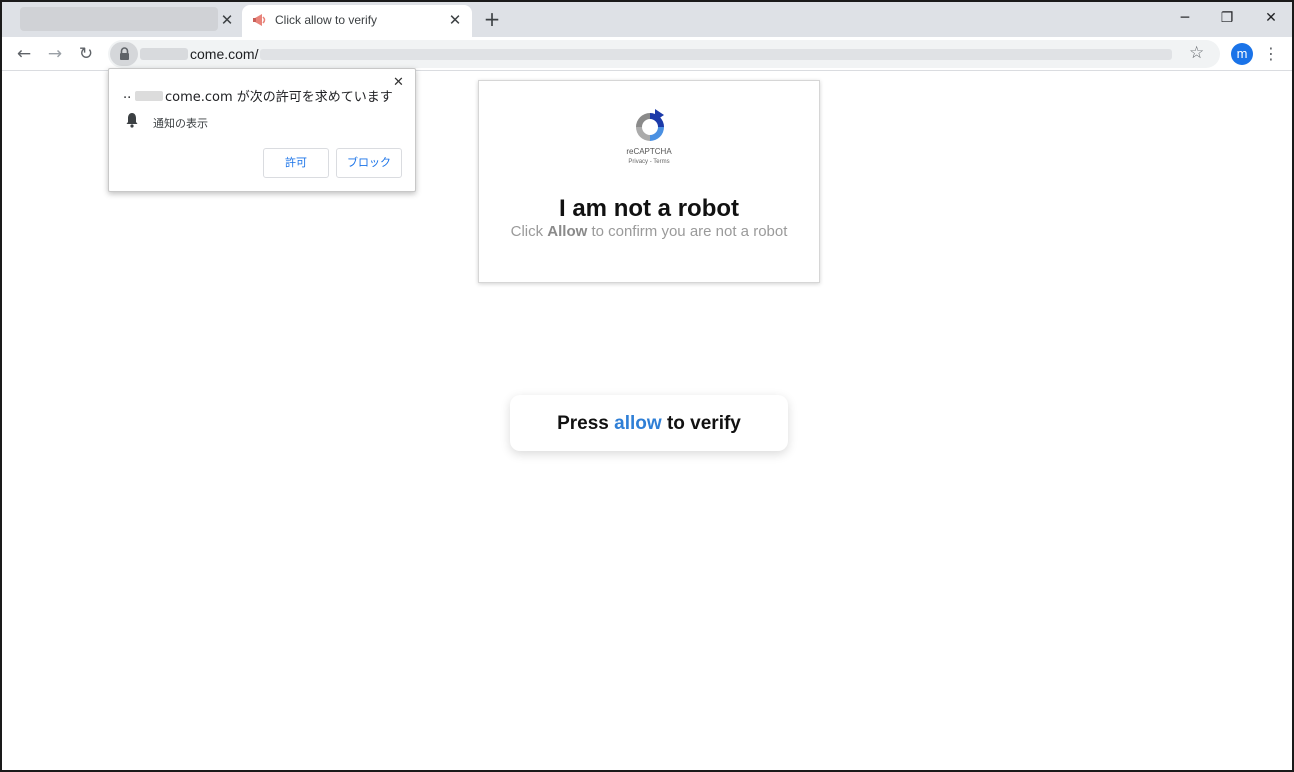  Describe the element at coordinates (119, 19) in the screenshot. I see `tab-title-redacted` at that location.